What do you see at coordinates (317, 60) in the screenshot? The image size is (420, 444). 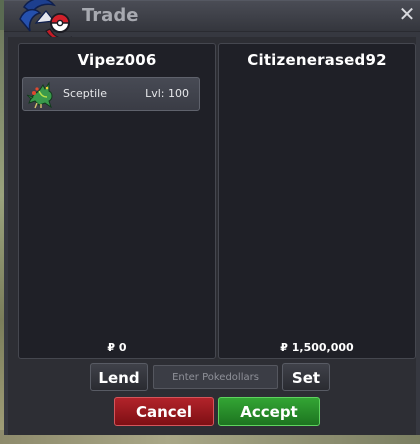 I see `player-name-right: Citizenerased92` at bounding box center [317, 60].